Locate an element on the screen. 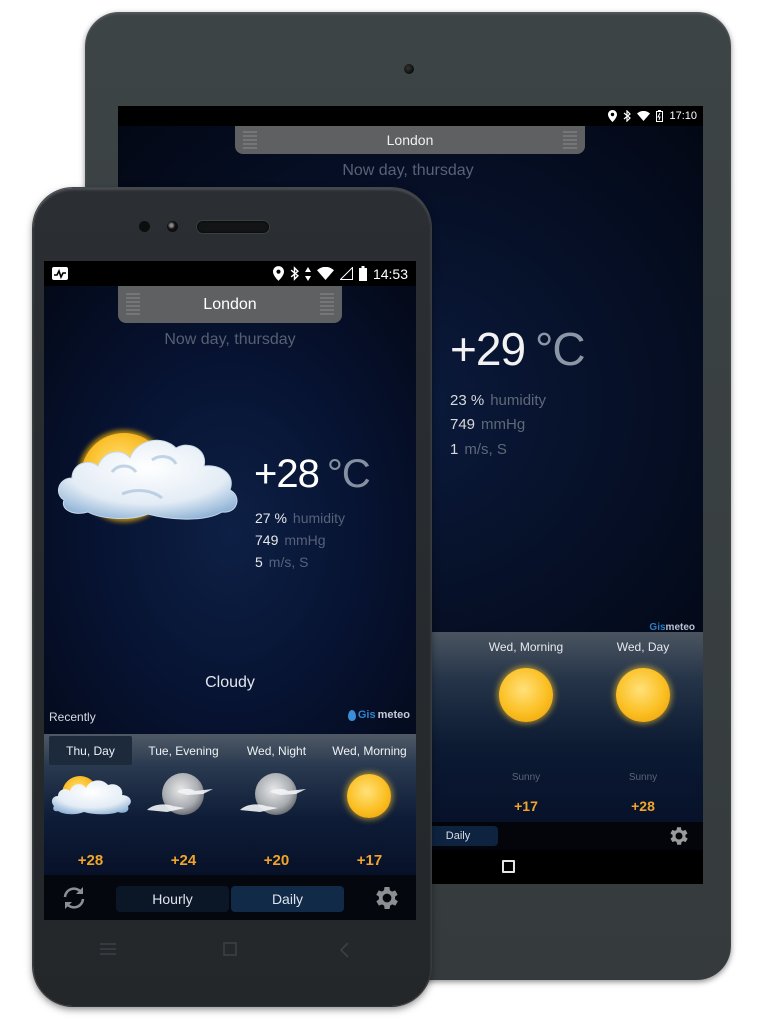  tablet-current-temperature: +29 °C is located at coordinates (518, 349).